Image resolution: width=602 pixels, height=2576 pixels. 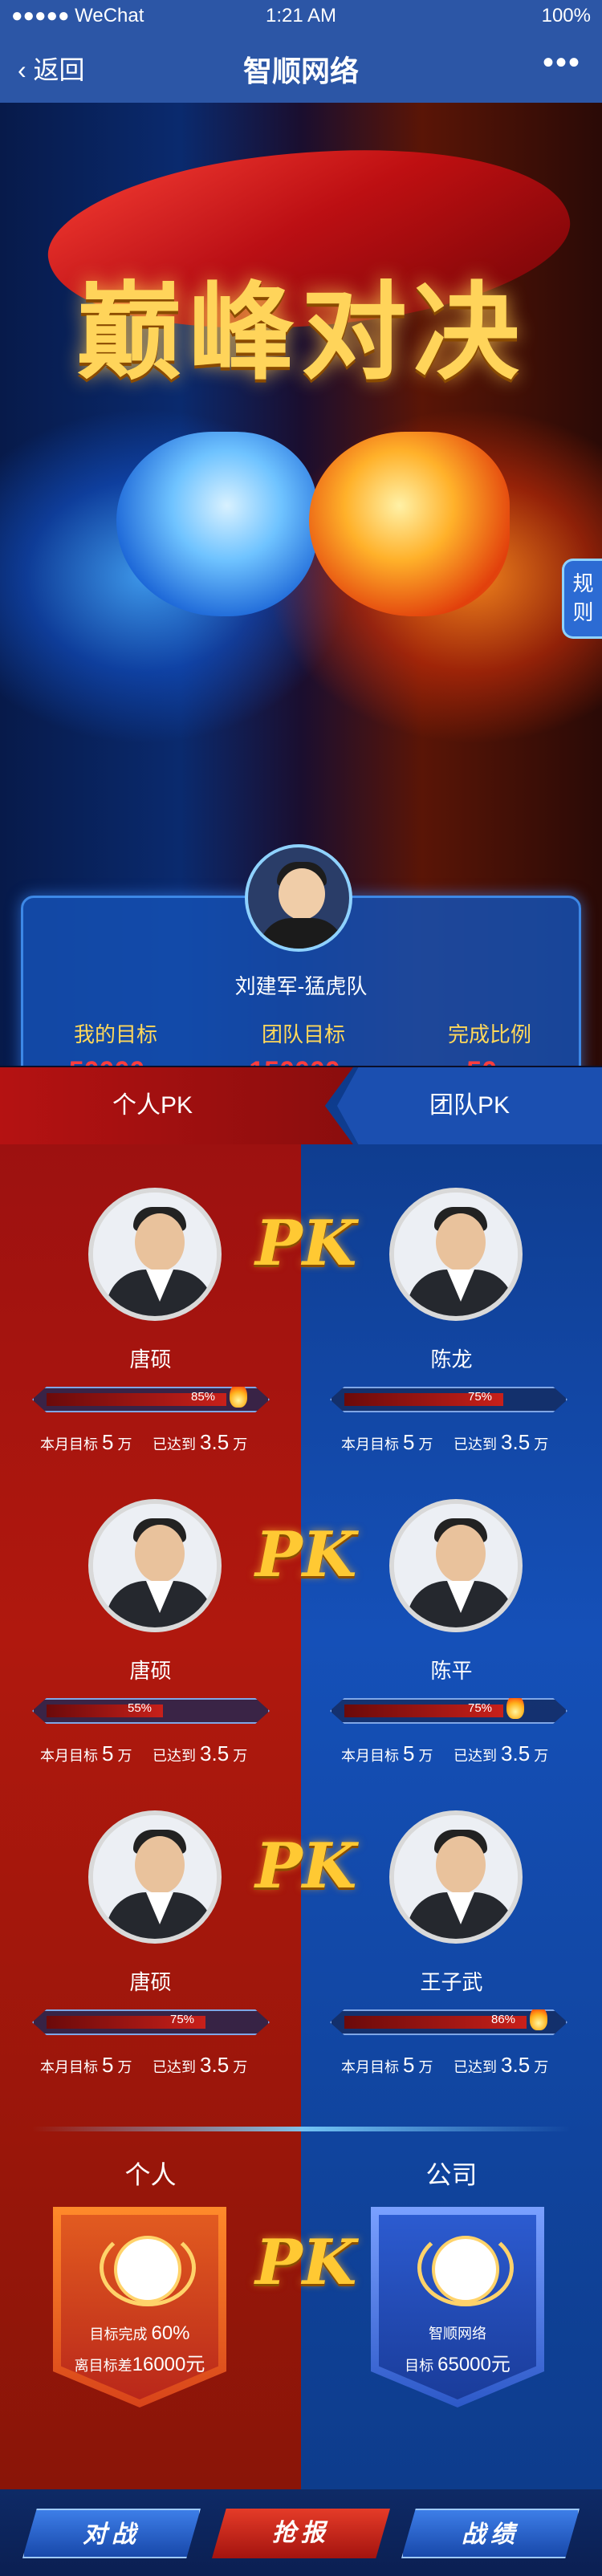 What do you see at coordinates (151, 1399) in the screenshot?
I see `progress-bar: 85%` at bounding box center [151, 1399].